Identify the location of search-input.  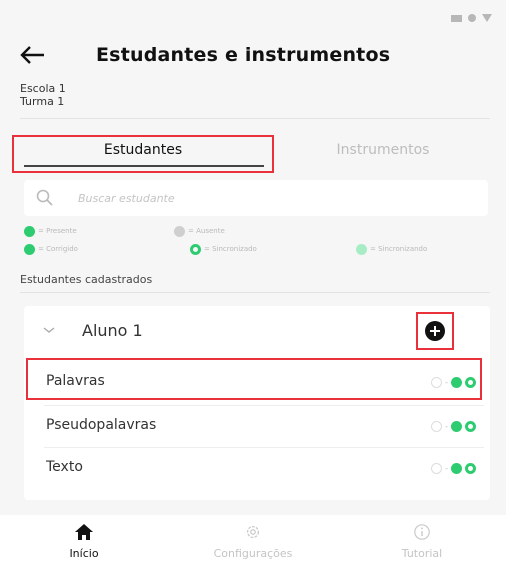
(258, 198).